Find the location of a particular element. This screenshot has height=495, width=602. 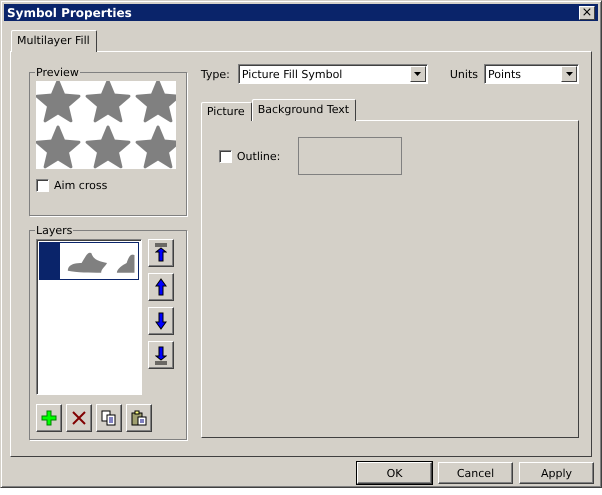

dialog-button: OK is located at coordinates (394, 473).